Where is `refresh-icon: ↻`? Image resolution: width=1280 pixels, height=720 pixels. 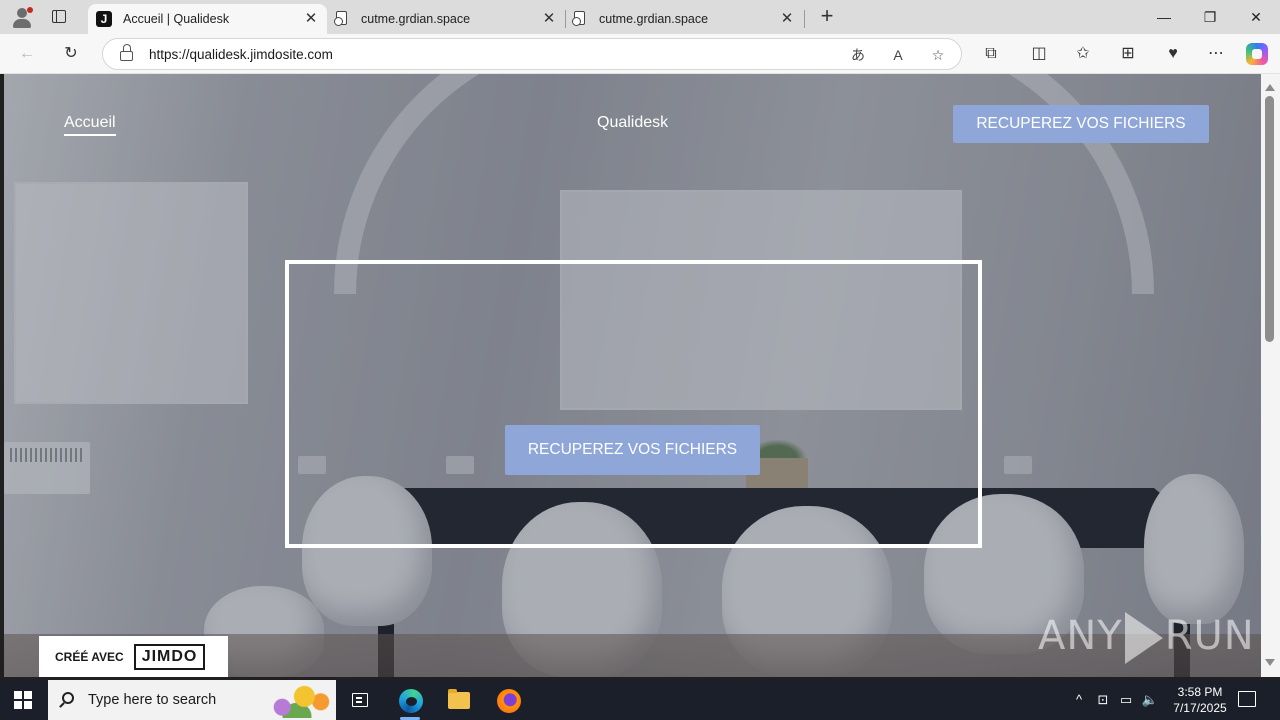
refresh-icon: ↻ is located at coordinates (71, 54).